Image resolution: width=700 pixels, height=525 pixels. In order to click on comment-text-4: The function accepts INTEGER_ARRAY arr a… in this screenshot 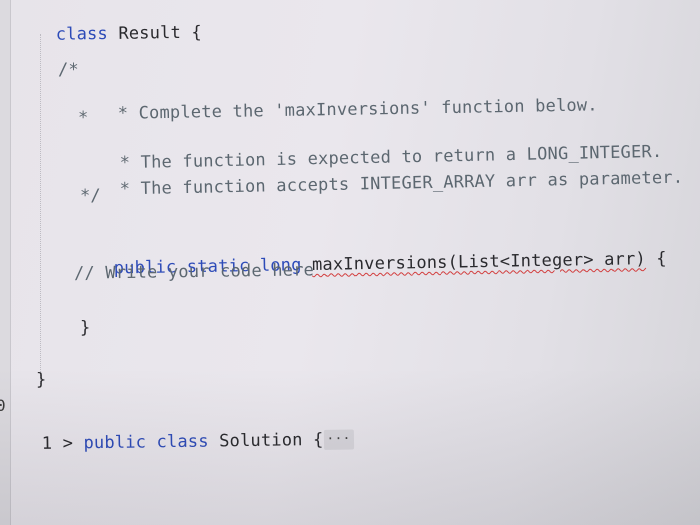, I will do `click(407, 183)`.